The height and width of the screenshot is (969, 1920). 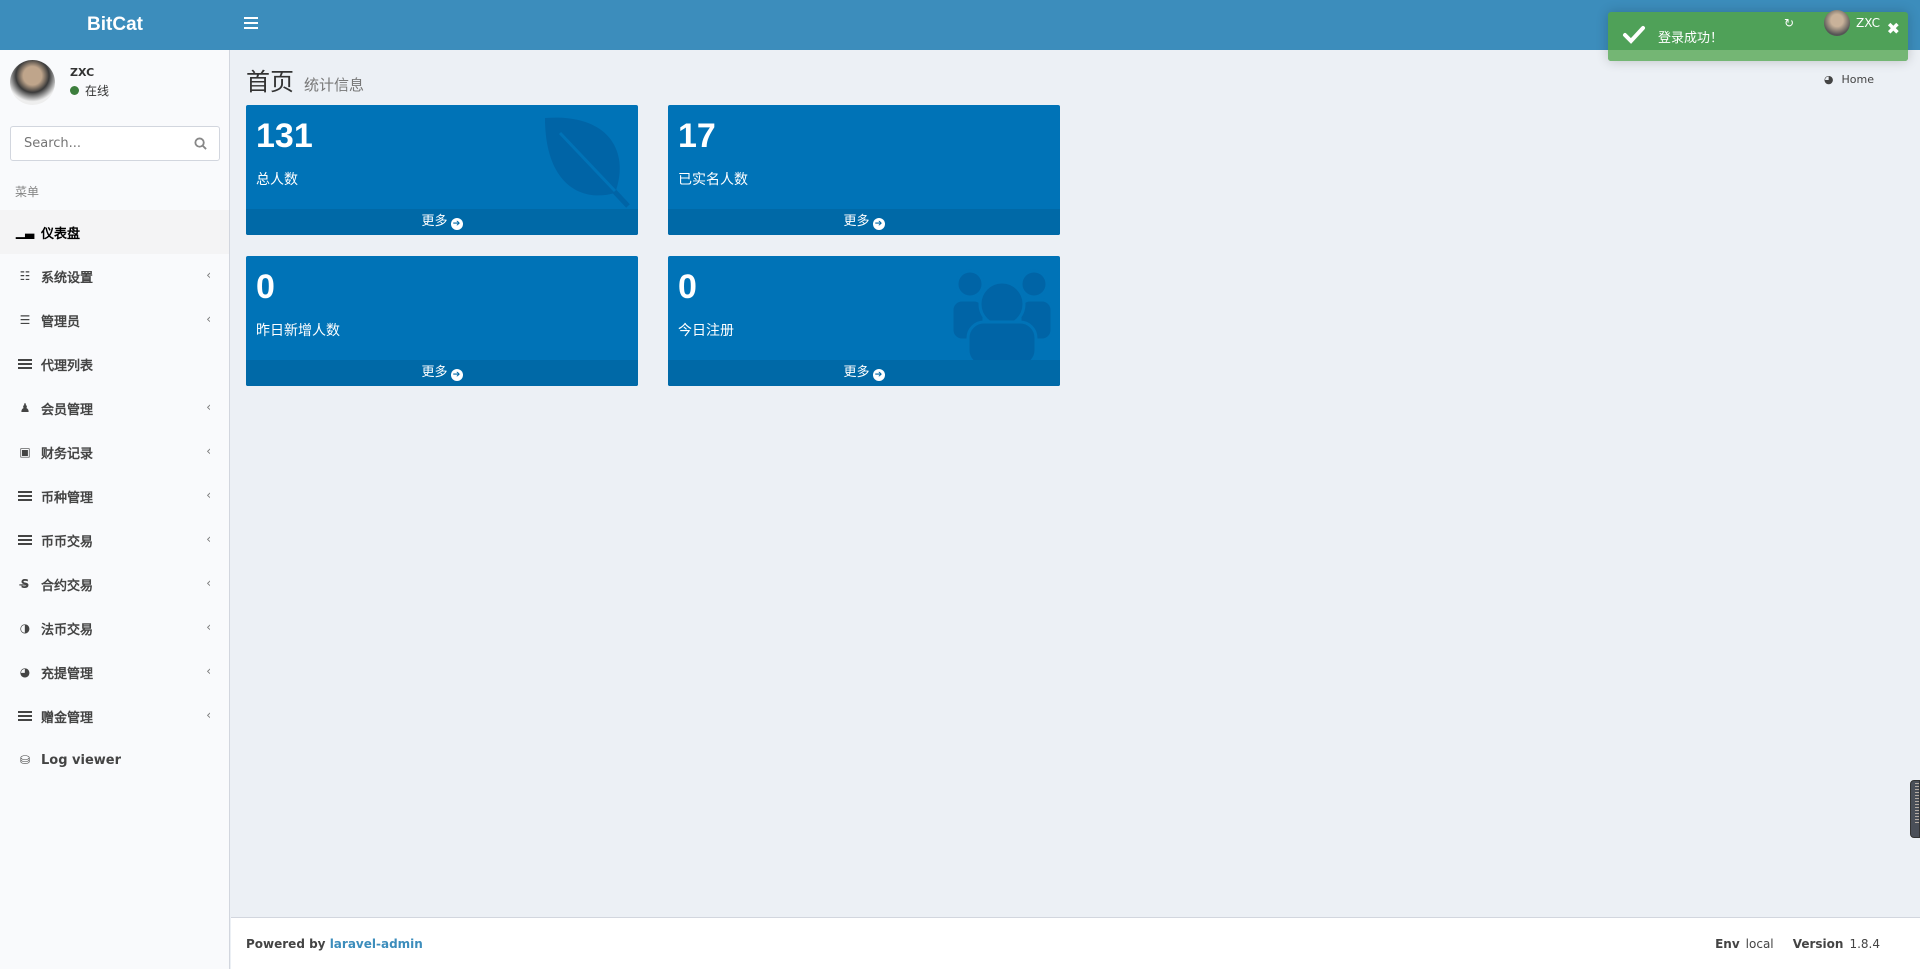 I want to click on sidebar-item-5: ▣ 财务记录 ‹, so click(x=114, y=452).